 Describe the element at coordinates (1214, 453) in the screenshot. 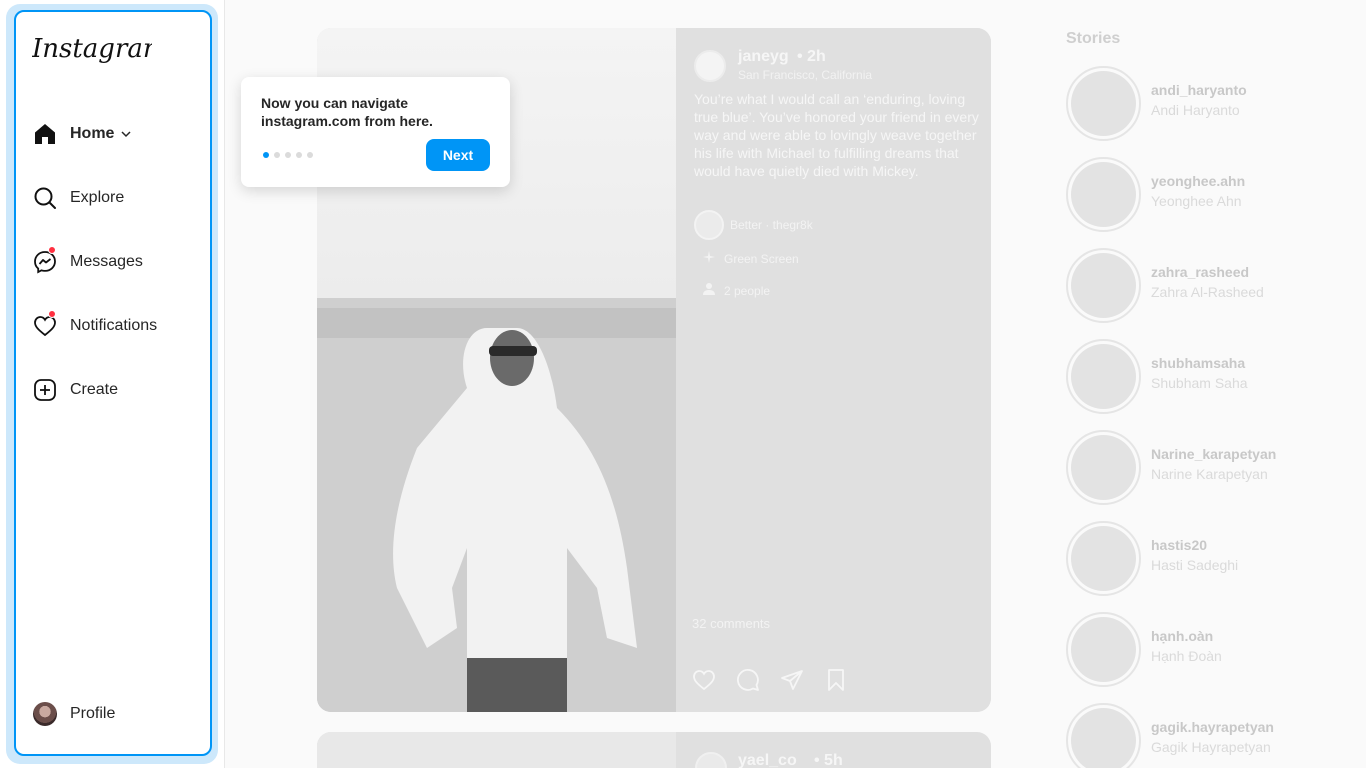

I see `story-username: Narine_karapetyan` at that location.